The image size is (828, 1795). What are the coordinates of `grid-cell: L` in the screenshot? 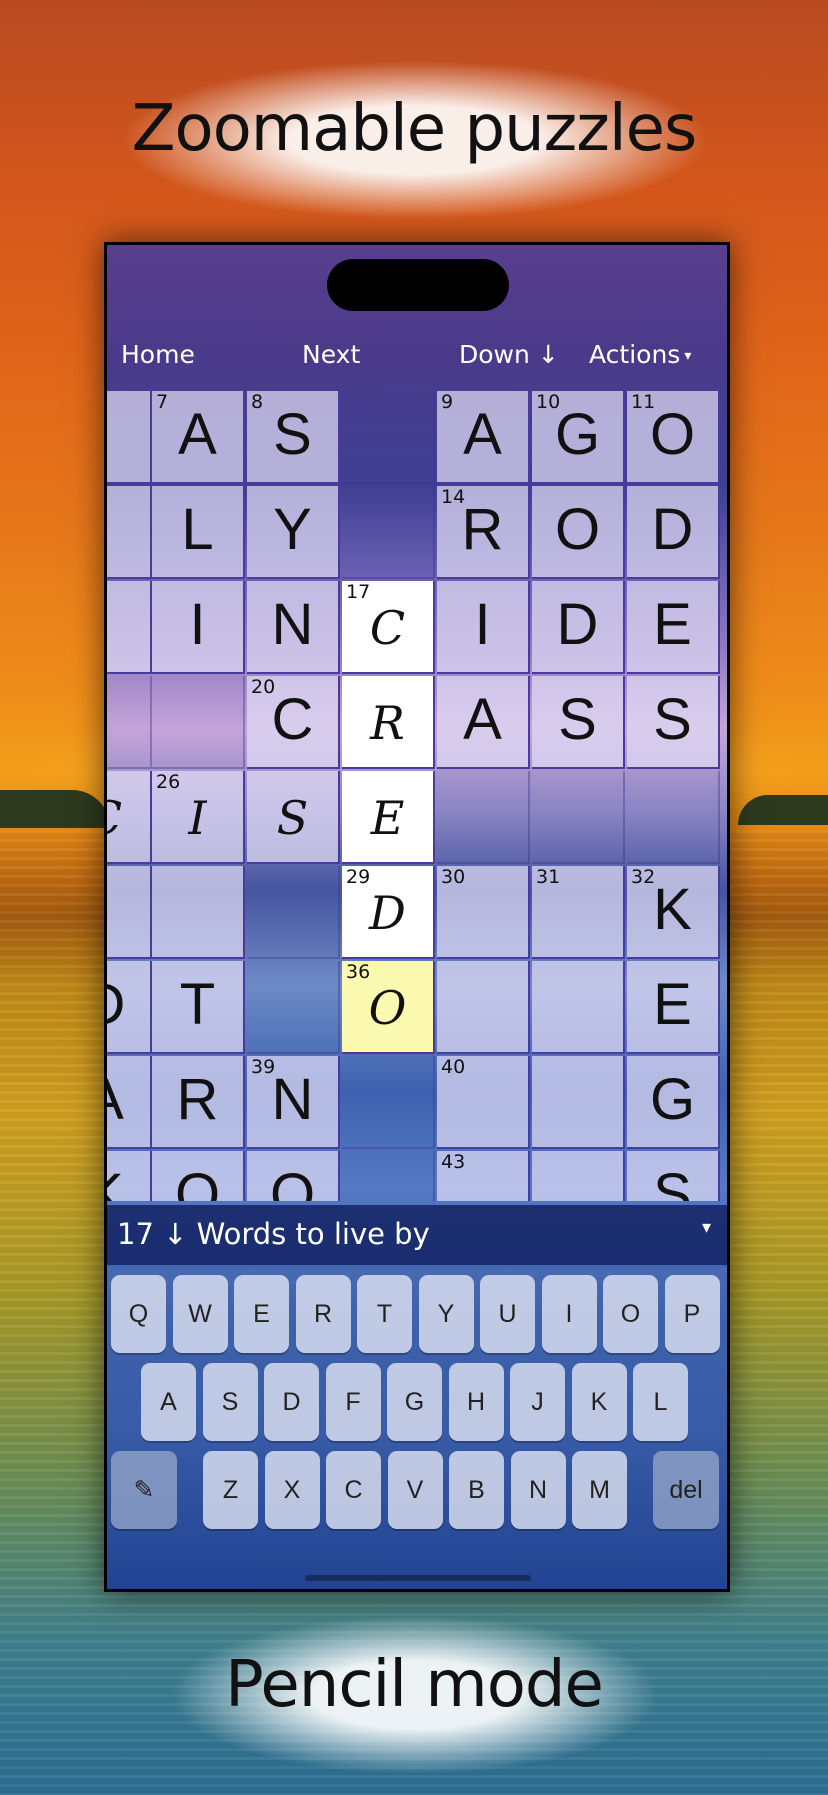 It's located at (198, 532).